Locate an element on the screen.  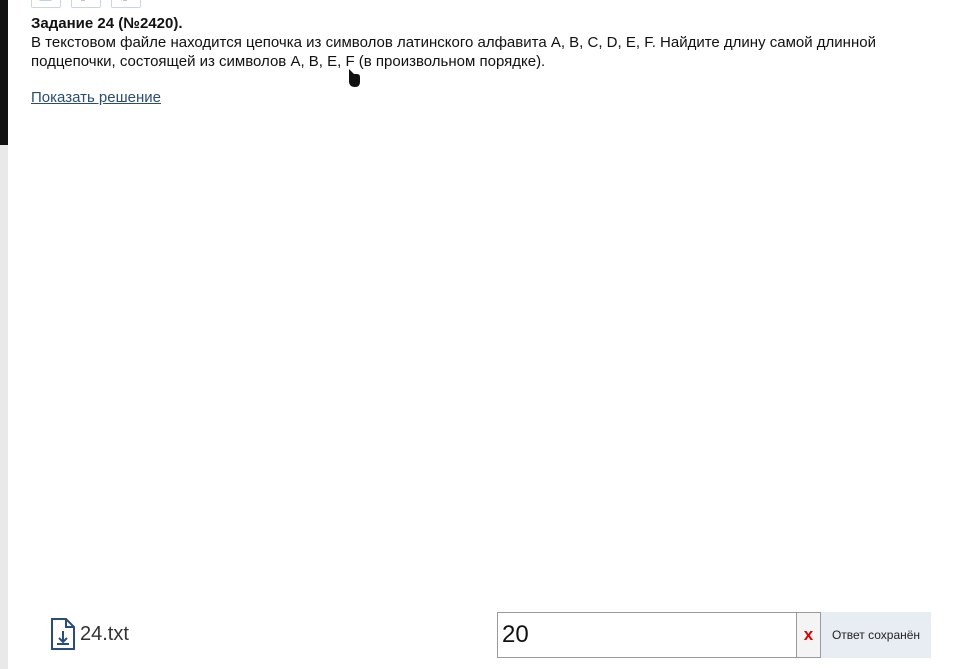
copy-icon is located at coordinates (46, 4).